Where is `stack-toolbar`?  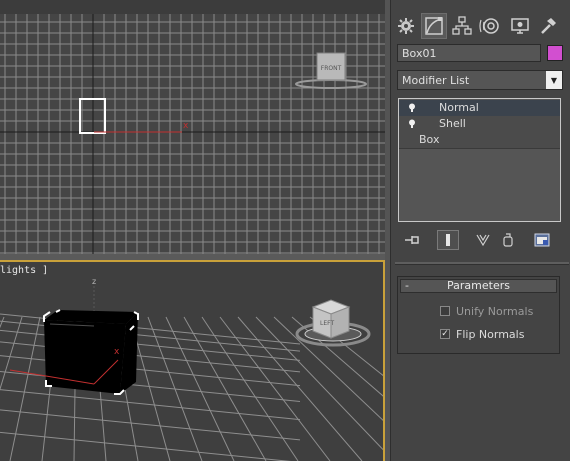 stack-toolbar is located at coordinates (481, 240).